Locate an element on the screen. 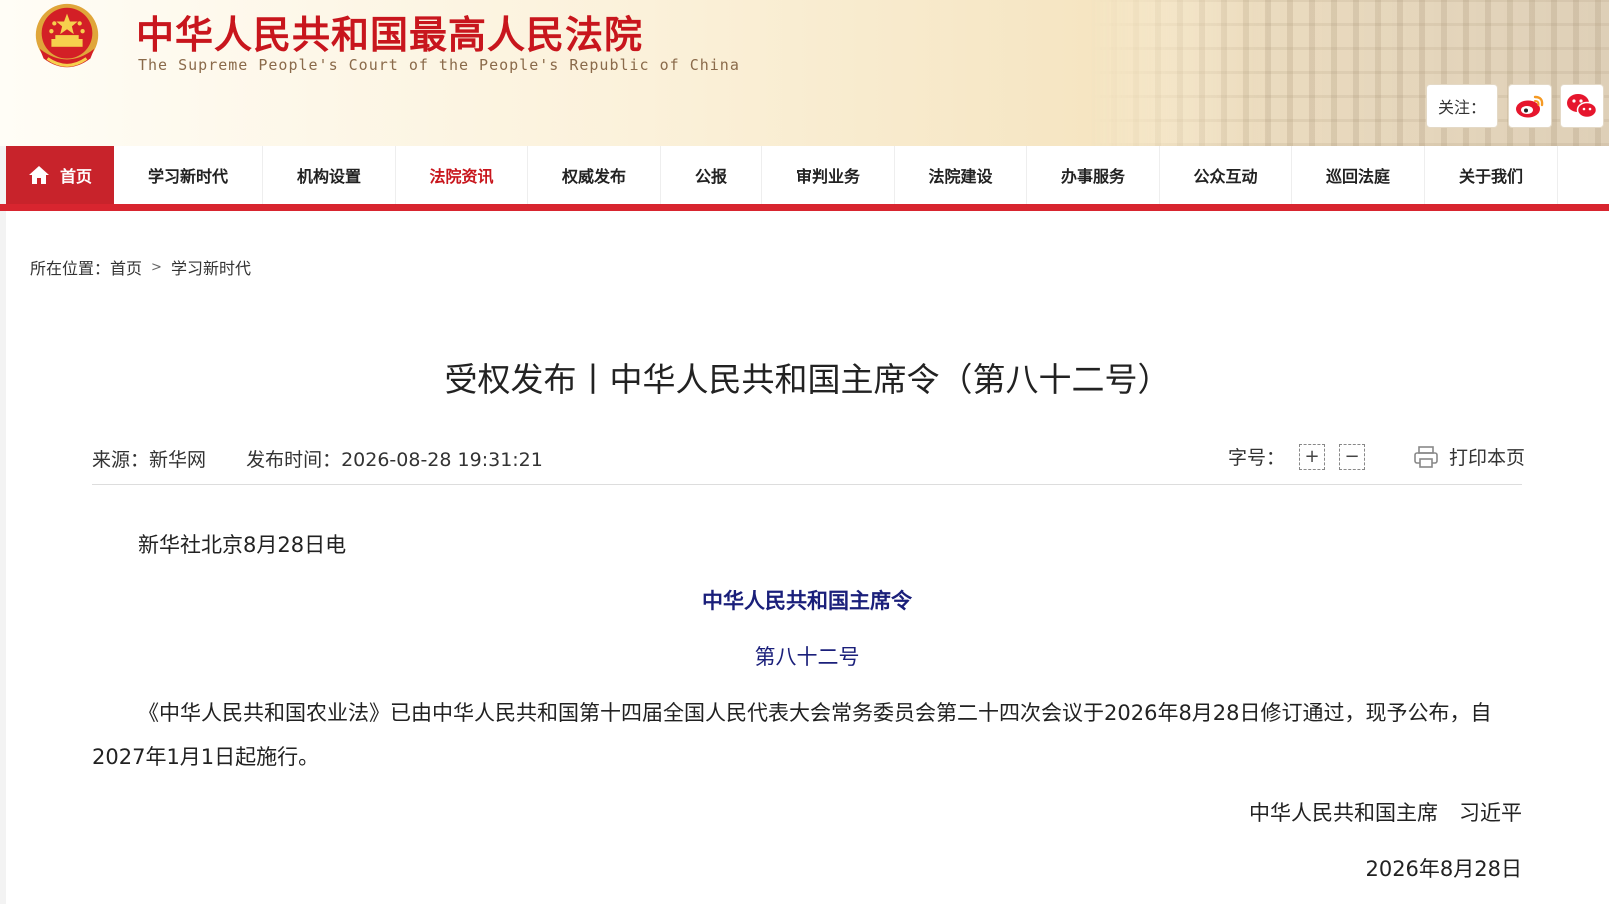 This screenshot has width=1609, height=904. weibo-button is located at coordinates (1530, 106).